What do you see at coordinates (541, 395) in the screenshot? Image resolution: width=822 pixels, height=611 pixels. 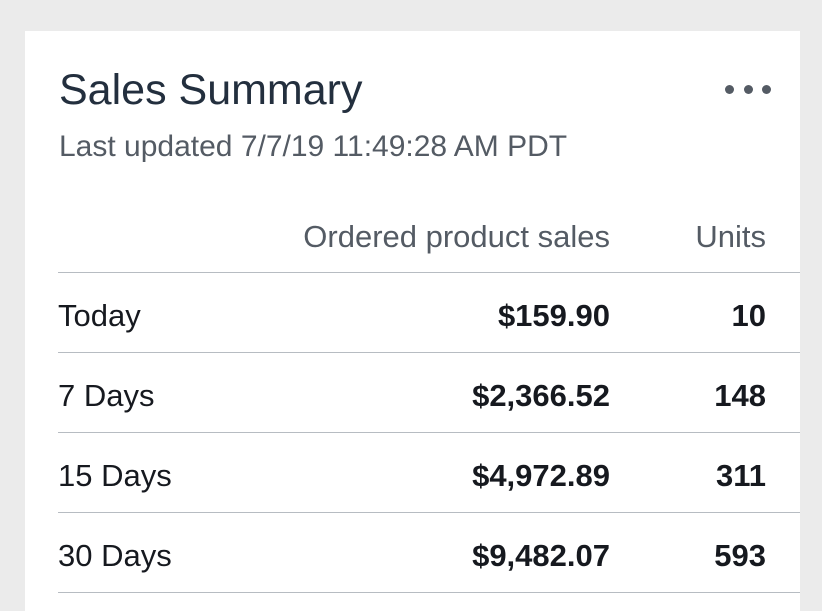 I see `ordered-product-sales-value: $2,366.52` at bounding box center [541, 395].